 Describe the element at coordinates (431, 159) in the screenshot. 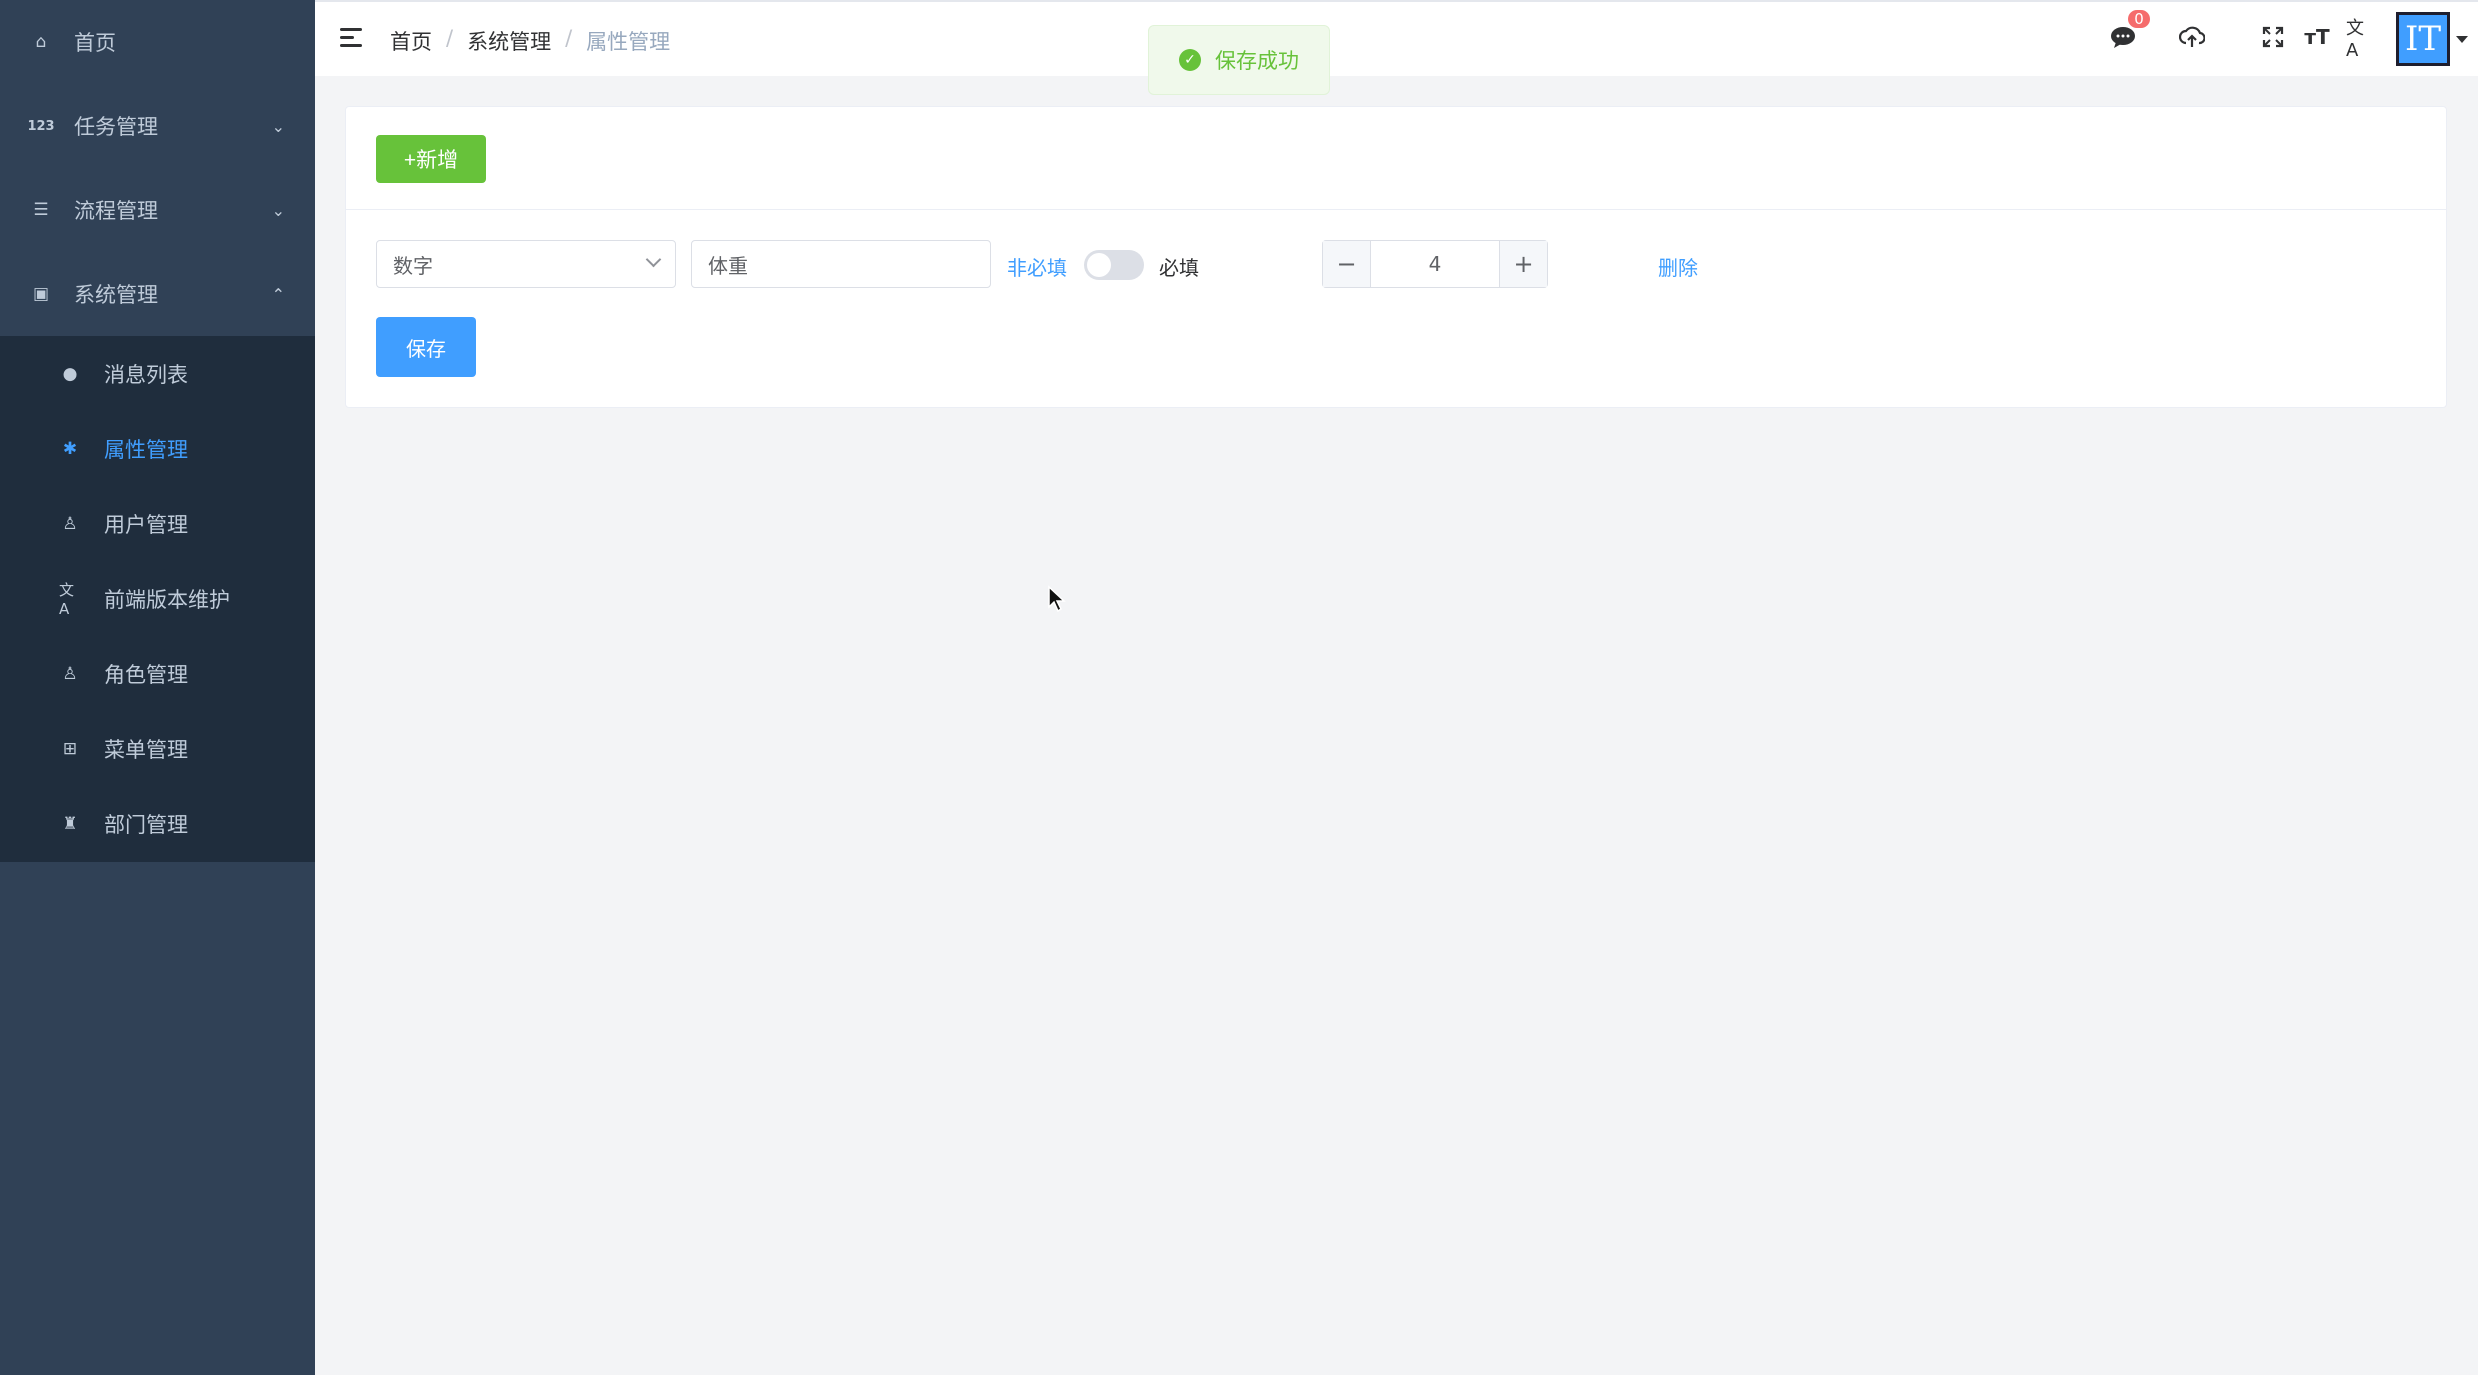

I see `add-button: +新增` at that location.